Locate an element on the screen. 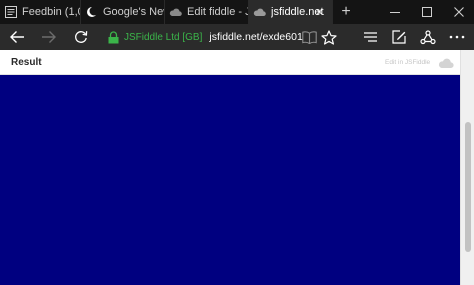 The image size is (474, 285). favorite-button is located at coordinates (329, 37).